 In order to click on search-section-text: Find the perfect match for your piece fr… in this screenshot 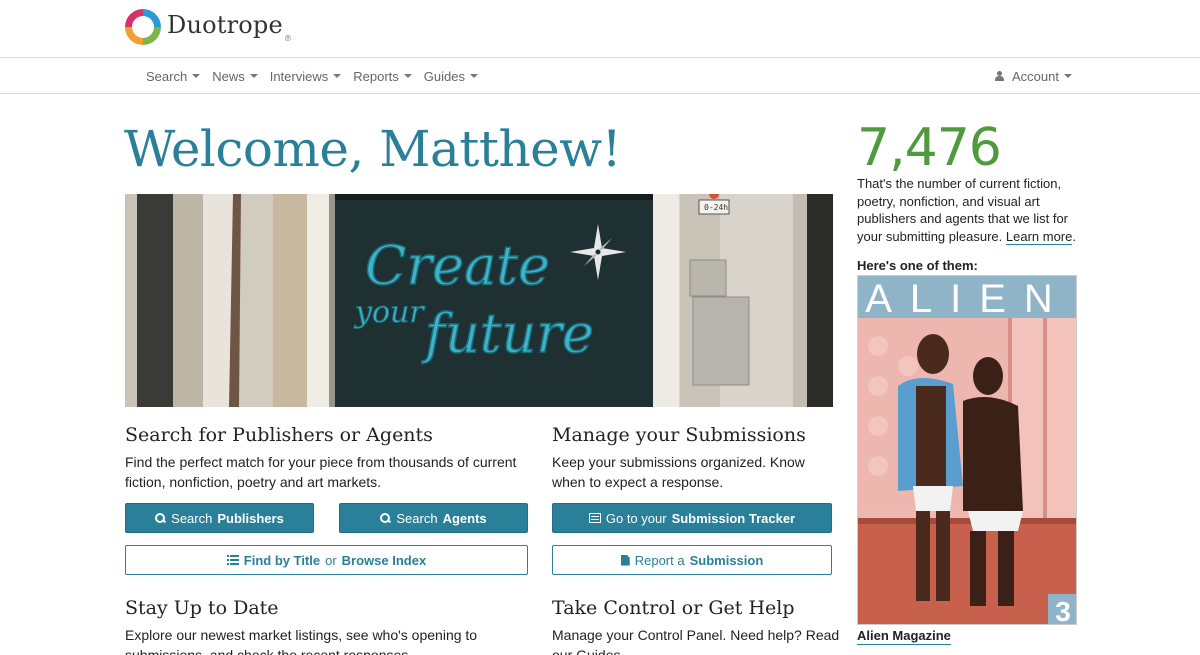, I will do `click(321, 472)`.